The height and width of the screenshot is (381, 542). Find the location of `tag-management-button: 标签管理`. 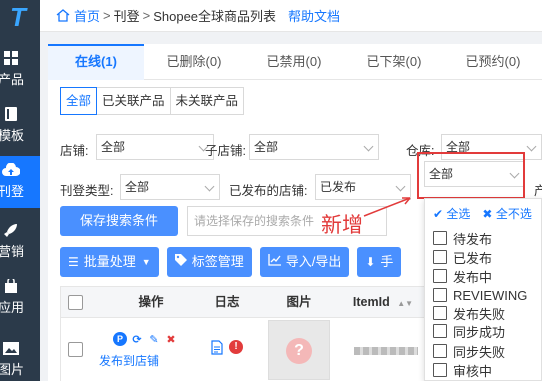

tag-management-button: 标签管理 is located at coordinates (209, 262).